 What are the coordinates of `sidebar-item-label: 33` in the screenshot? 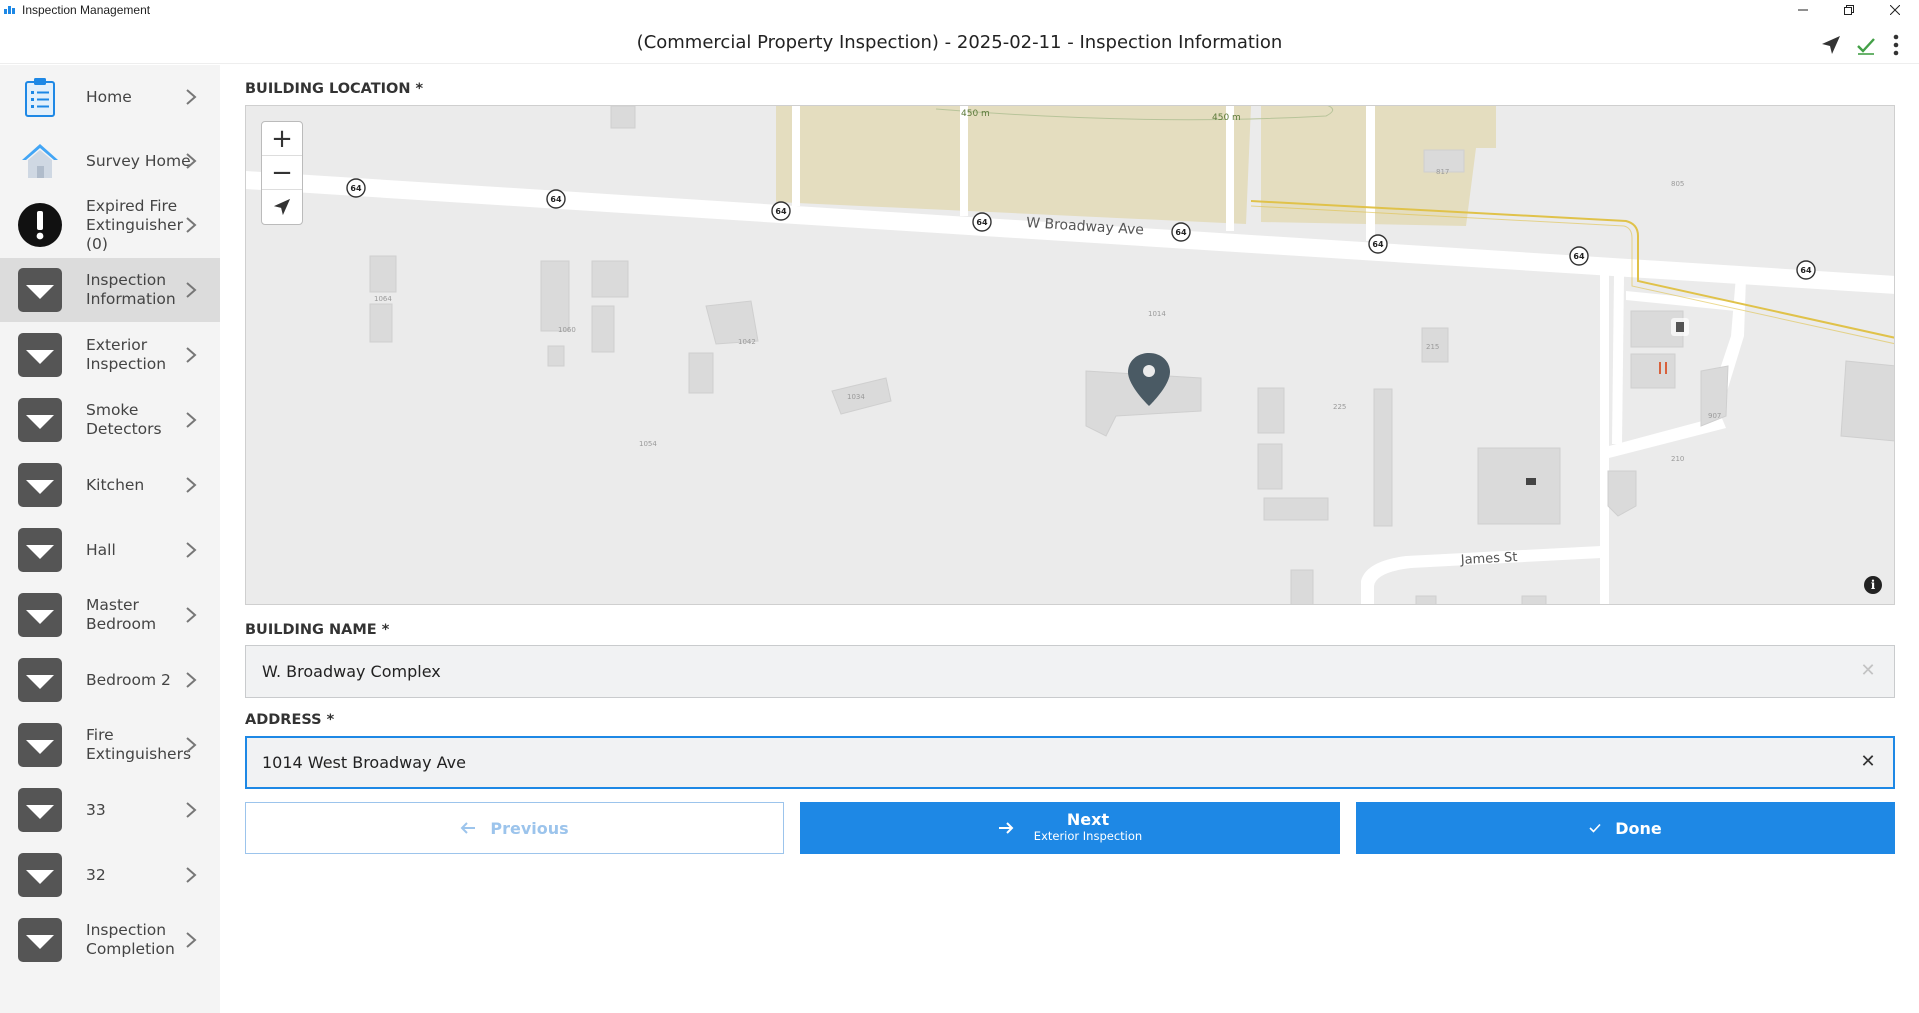 It's located at (96, 809).